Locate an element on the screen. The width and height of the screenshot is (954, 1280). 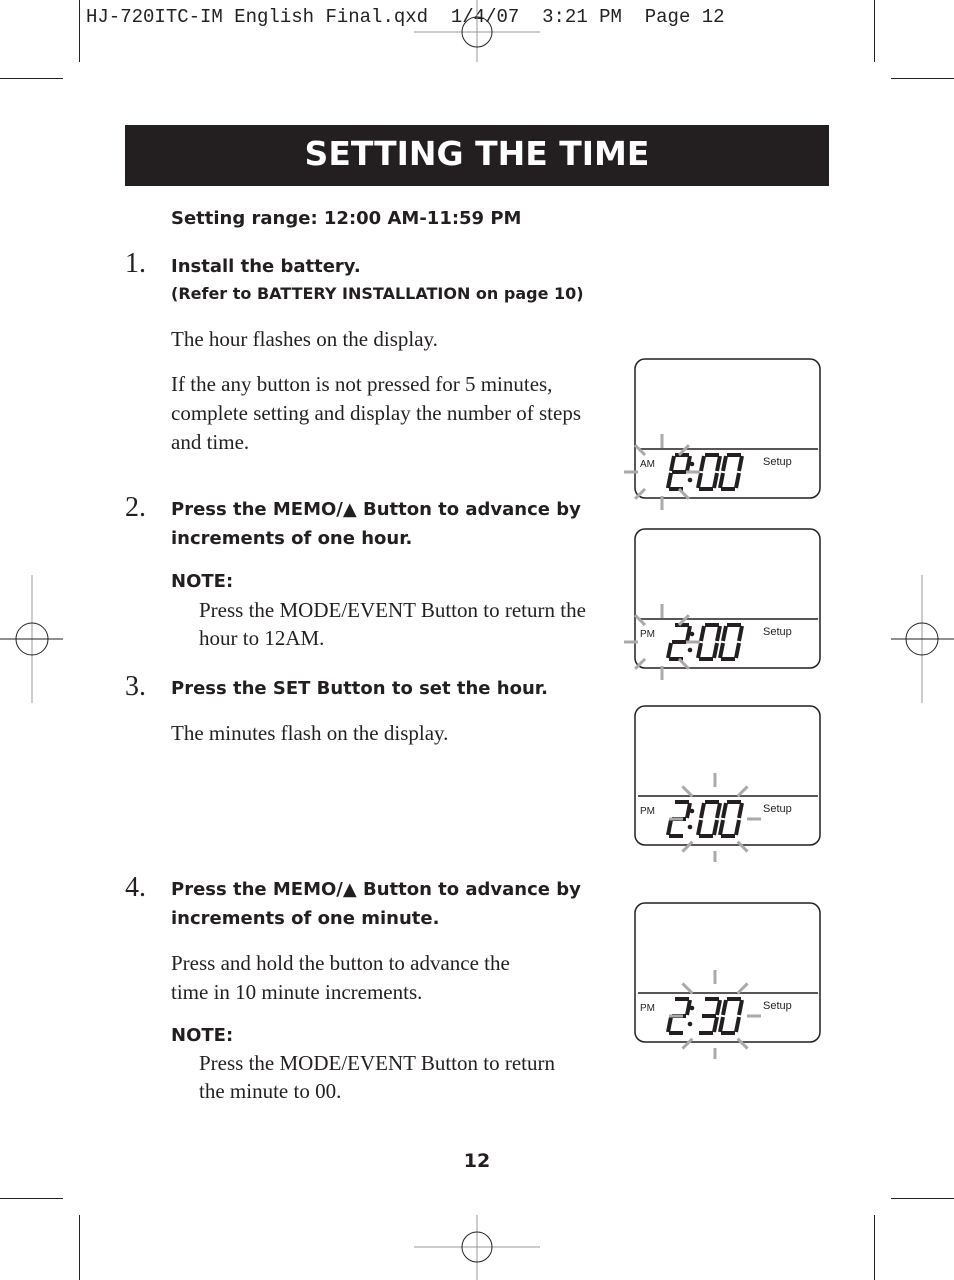
lcd-display: AM Setup is located at coordinates (723, 437).